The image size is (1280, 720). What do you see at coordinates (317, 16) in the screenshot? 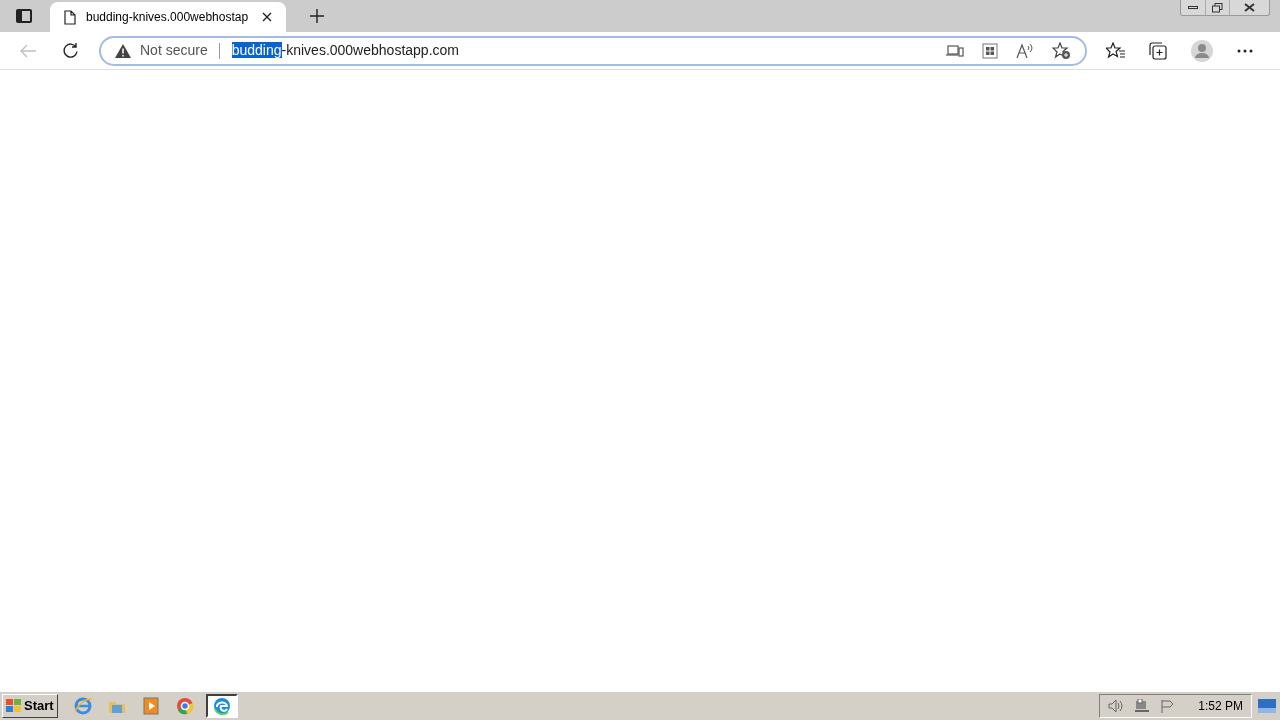
I see `new-tab-icon` at bounding box center [317, 16].